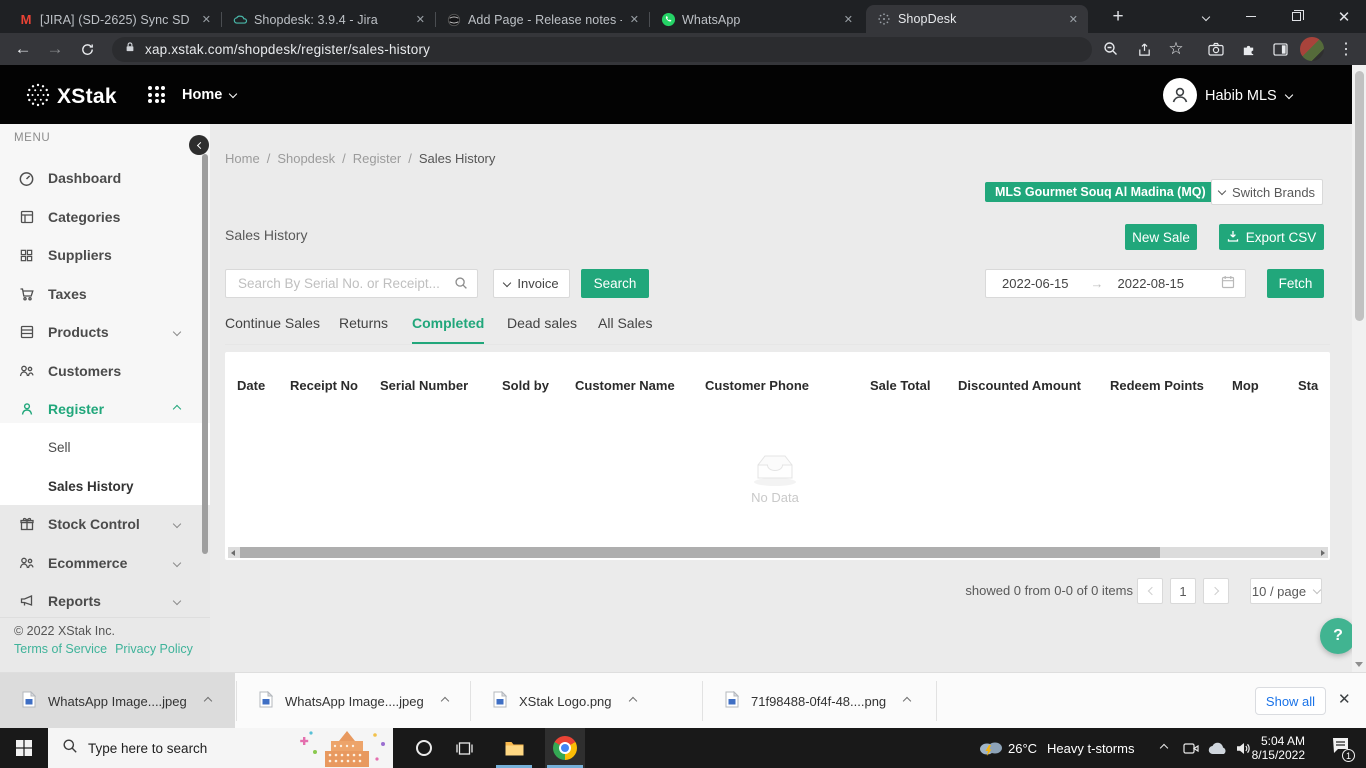  What do you see at coordinates (615, 283) in the screenshot?
I see `search-button: Search` at bounding box center [615, 283].